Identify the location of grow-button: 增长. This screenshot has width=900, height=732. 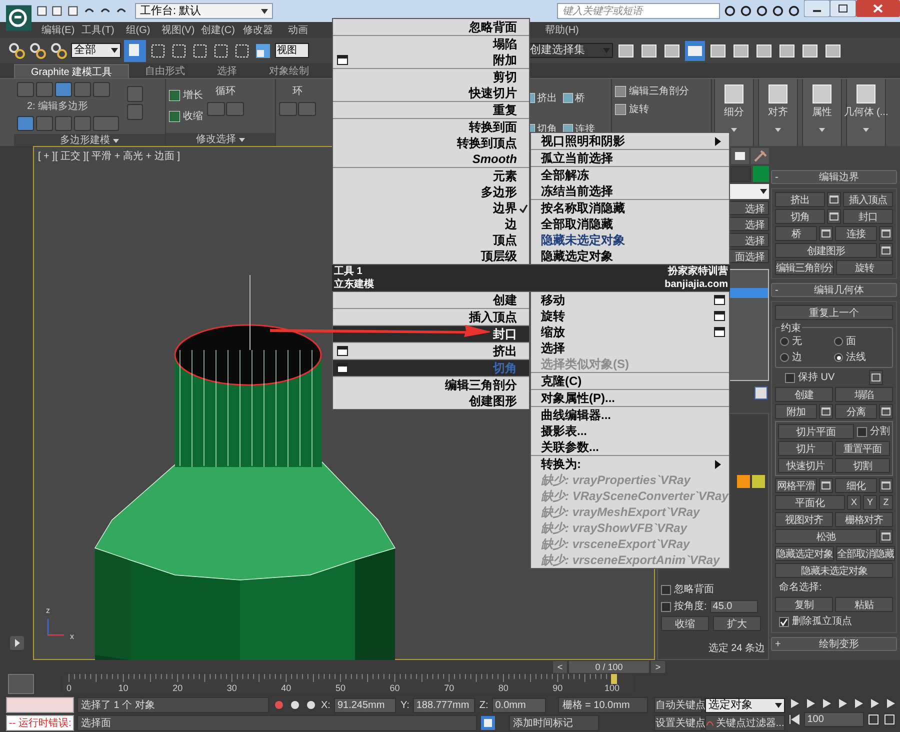
(186, 95).